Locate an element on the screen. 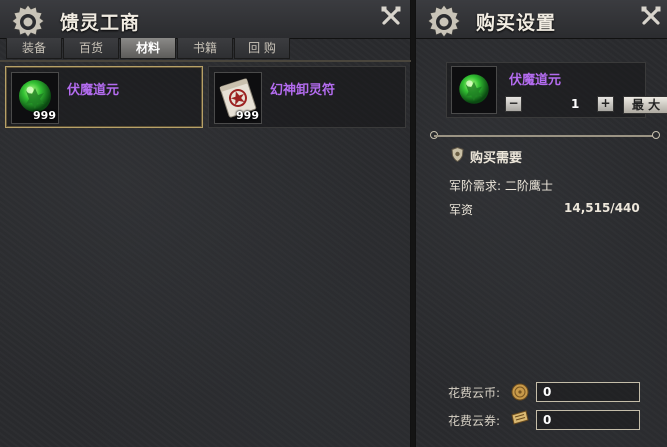  purchase-titlebar: 购买设置 is located at coordinates (541, 19).